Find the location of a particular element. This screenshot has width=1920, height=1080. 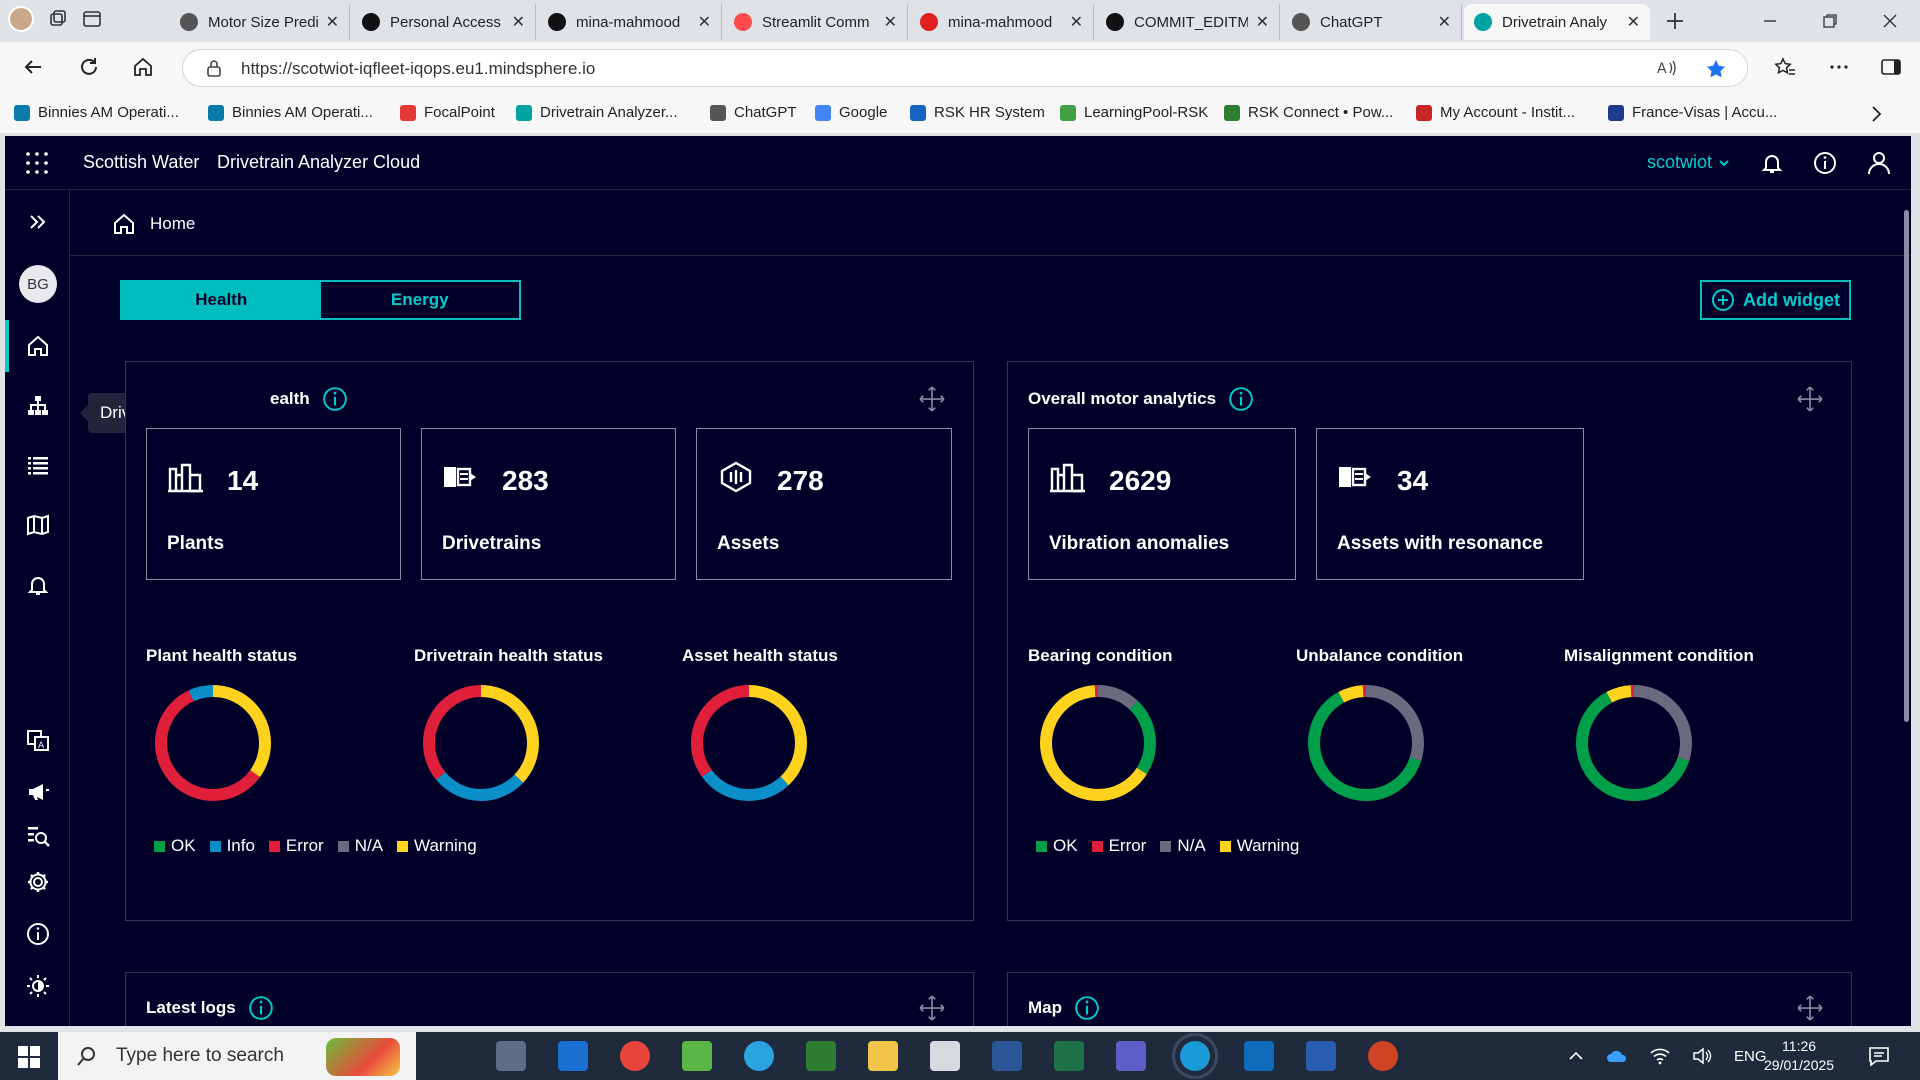

sidebar-toggle-icon is located at coordinates (1891, 67).